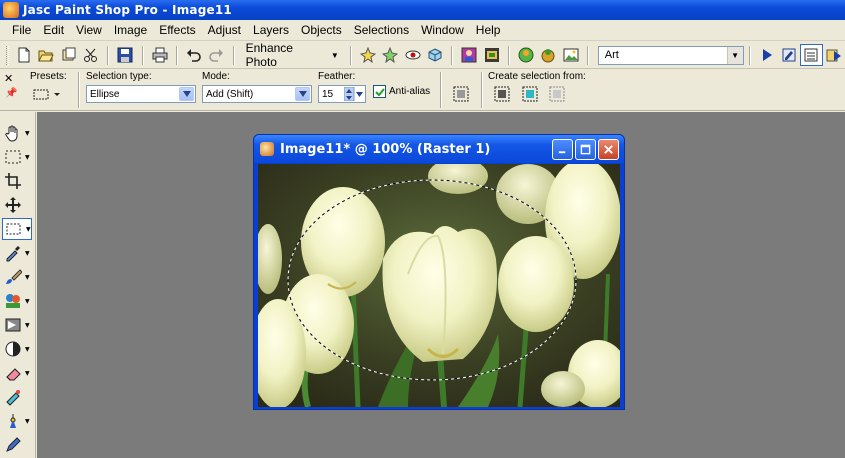 This screenshot has height=458, width=845. I want to click on select-all-icon, so click(461, 94).